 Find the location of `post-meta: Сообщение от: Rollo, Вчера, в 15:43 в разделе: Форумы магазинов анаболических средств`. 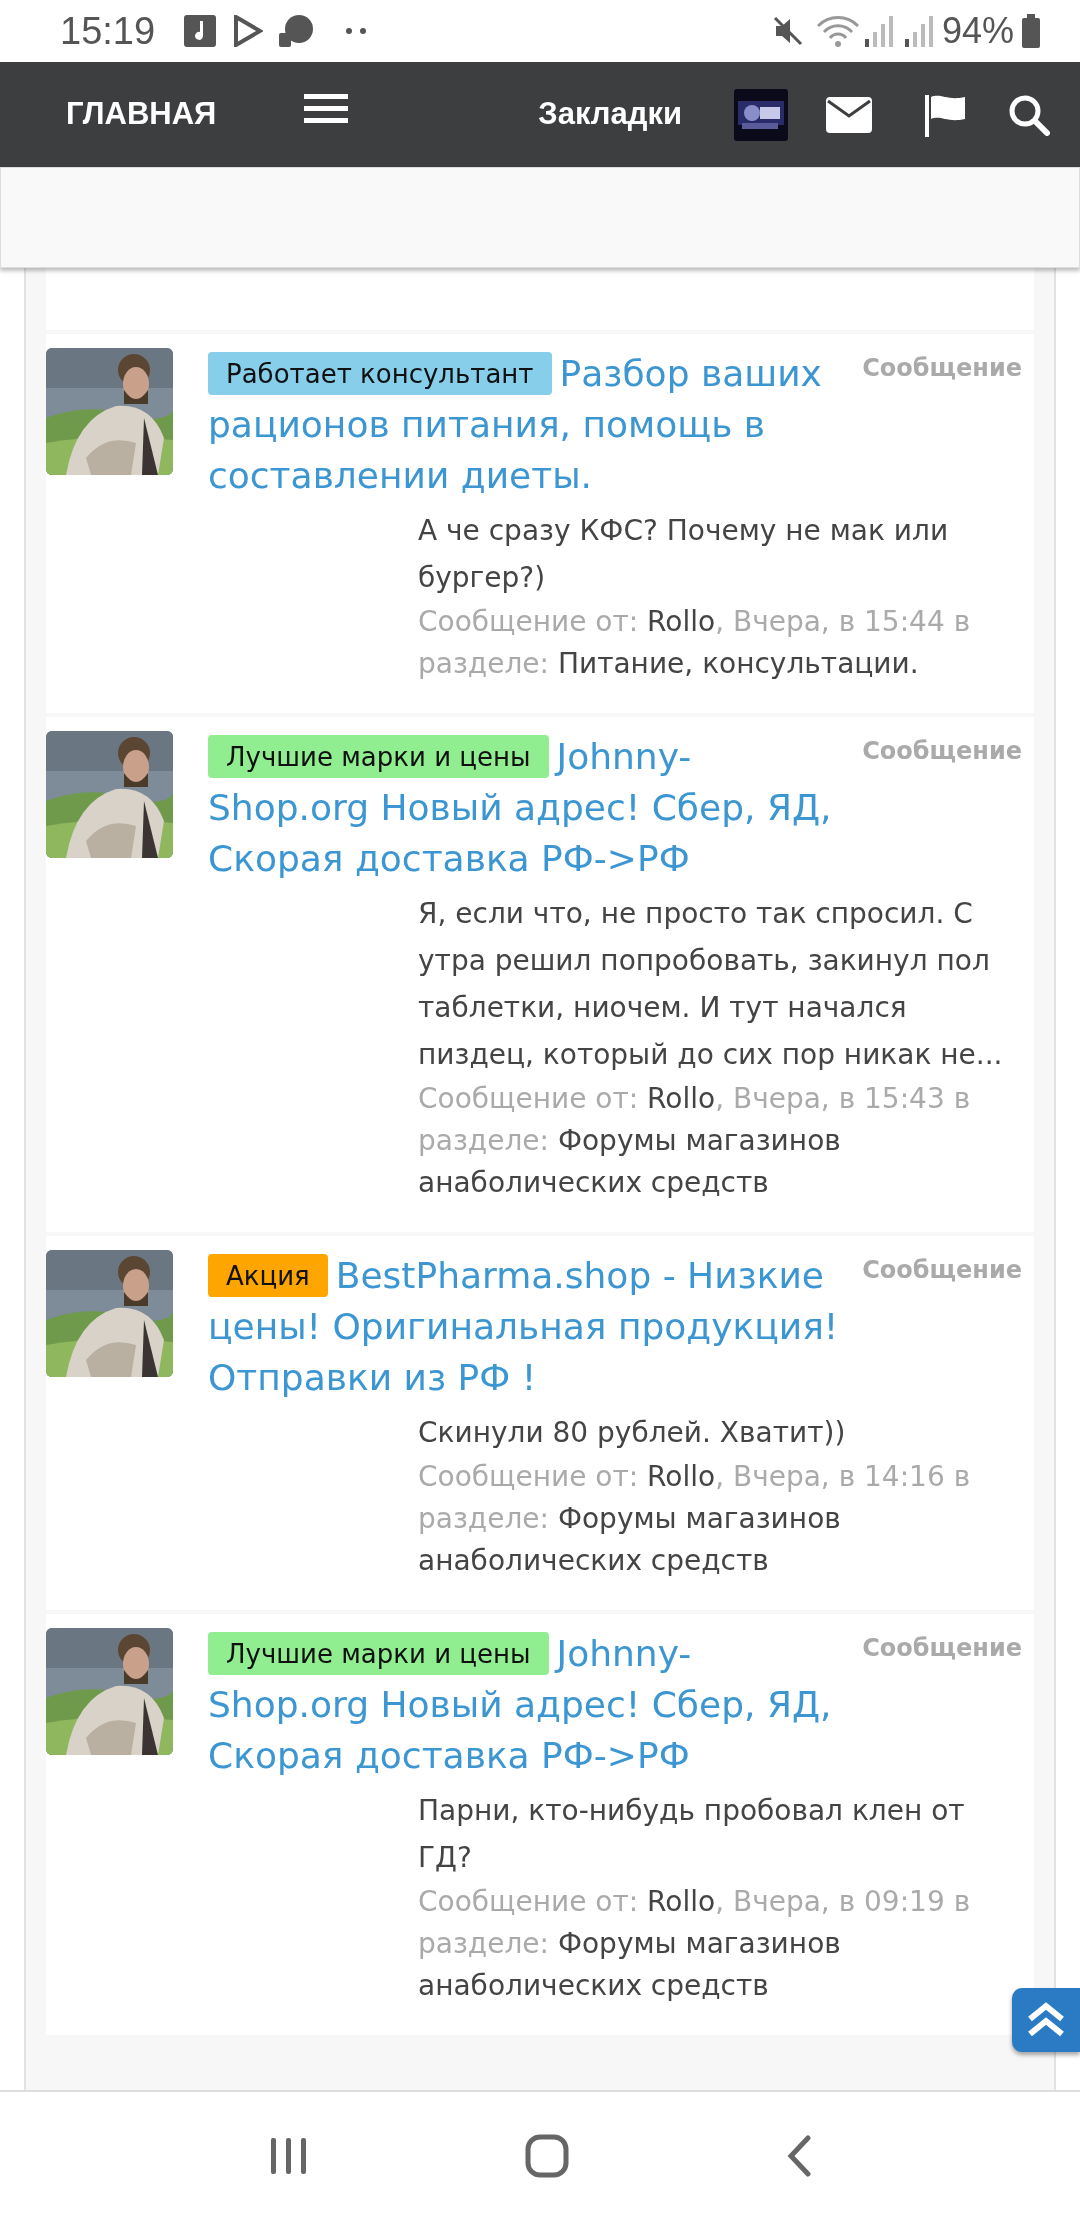

post-meta: Сообщение от: Rollo, Вчера, в 15:43 в разделе: Форумы магазинов анаболических средств is located at coordinates (695, 1141).